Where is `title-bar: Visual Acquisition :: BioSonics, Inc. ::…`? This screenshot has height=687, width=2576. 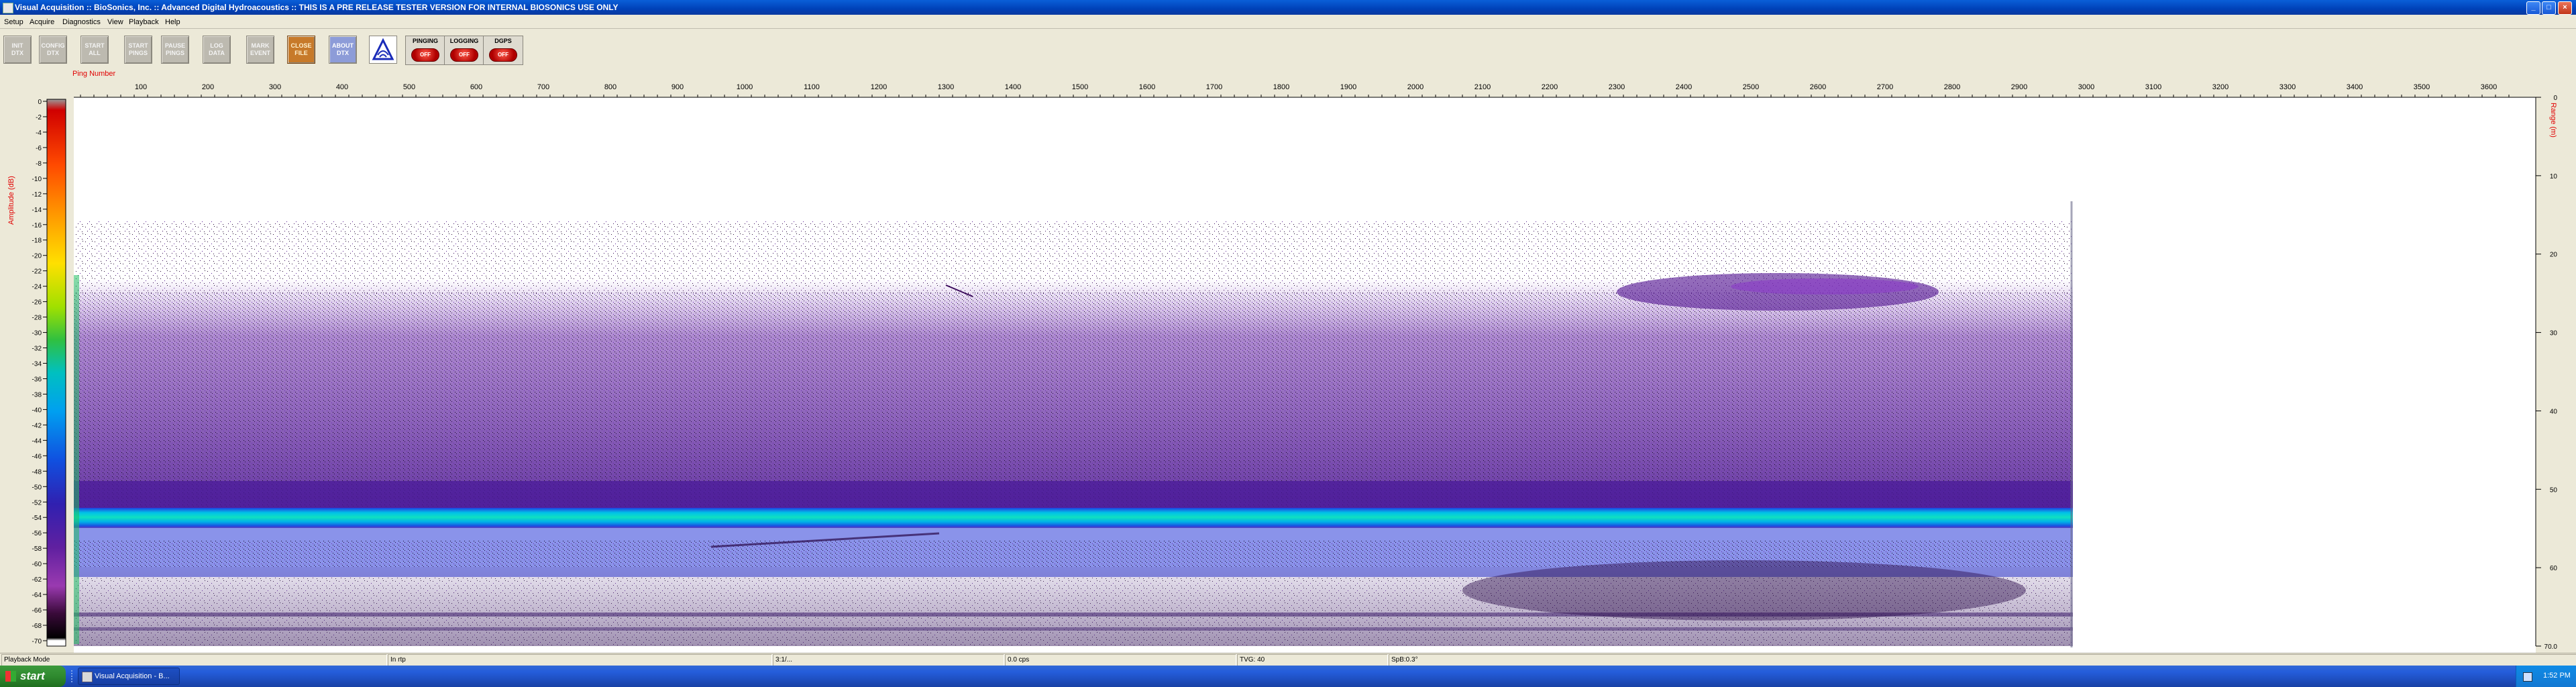
title-bar: Visual Acquisition :: BioSonics, Inc. ::… is located at coordinates (1288, 8).